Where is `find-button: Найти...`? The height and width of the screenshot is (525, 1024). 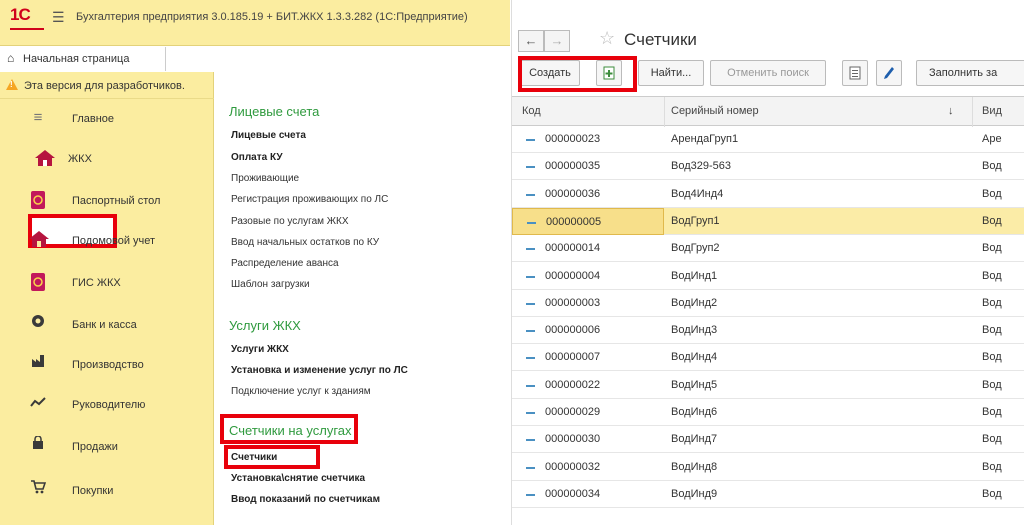
find-button: Найти... is located at coordinates (671, 73).